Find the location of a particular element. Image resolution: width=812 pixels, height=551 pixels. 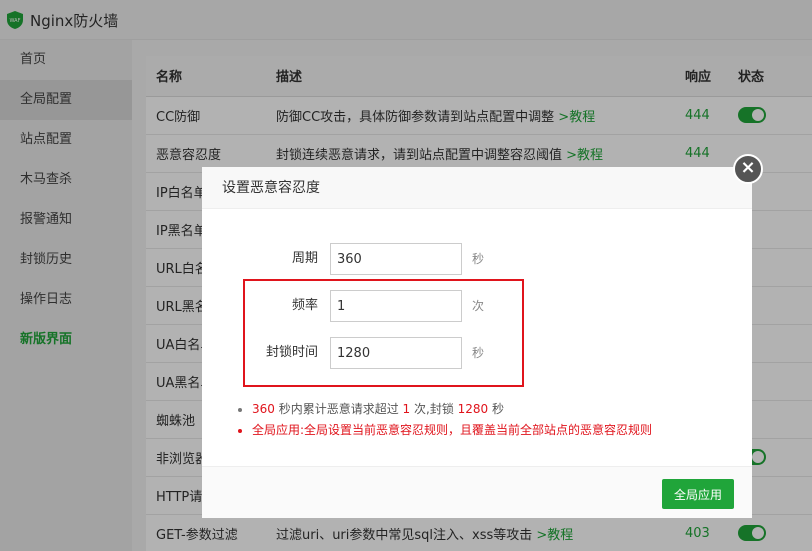

cycle-unit: 秒 is located at coordinates (478, 259).